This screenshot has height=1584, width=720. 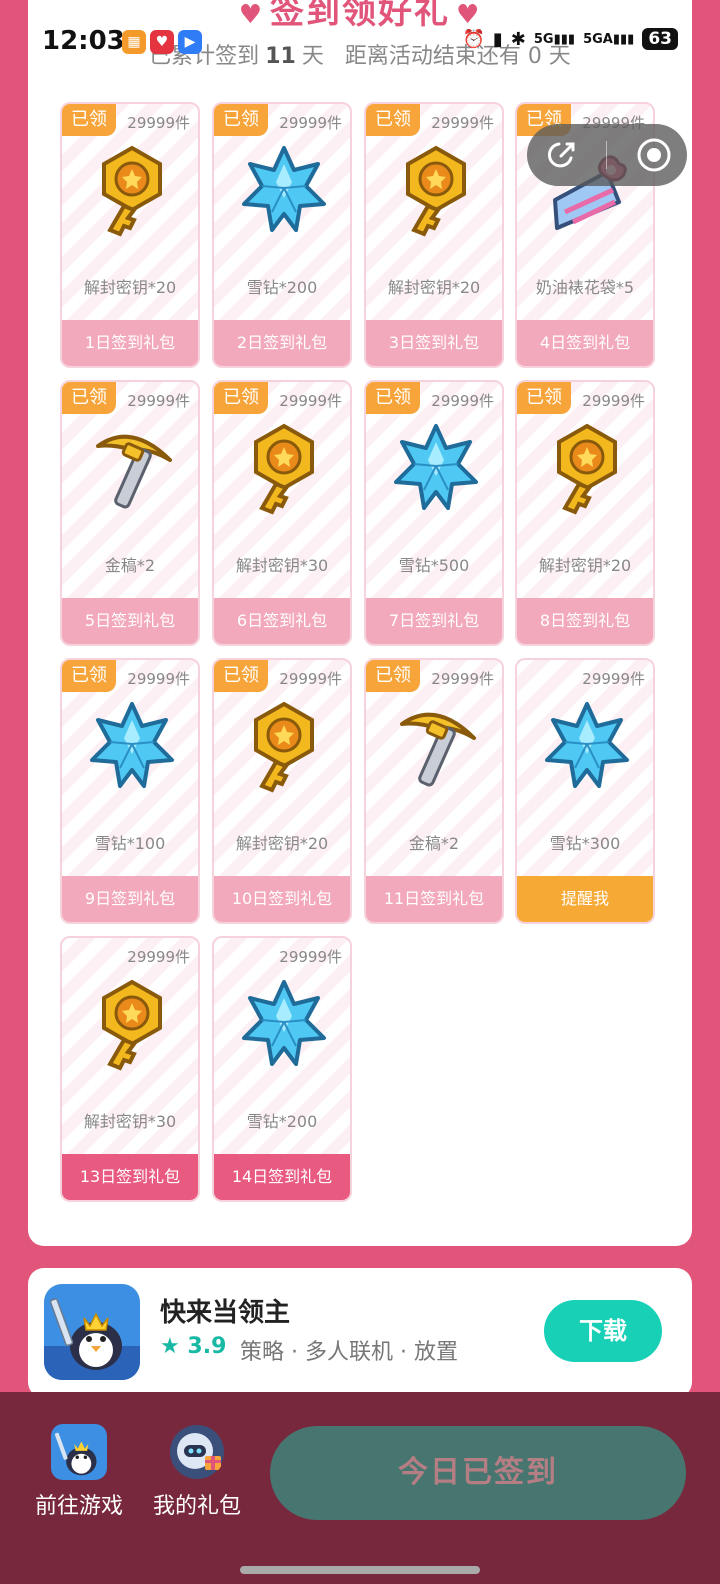 I want to click on goto-game-button: 前往游戏, so click(x=79, y=1472).